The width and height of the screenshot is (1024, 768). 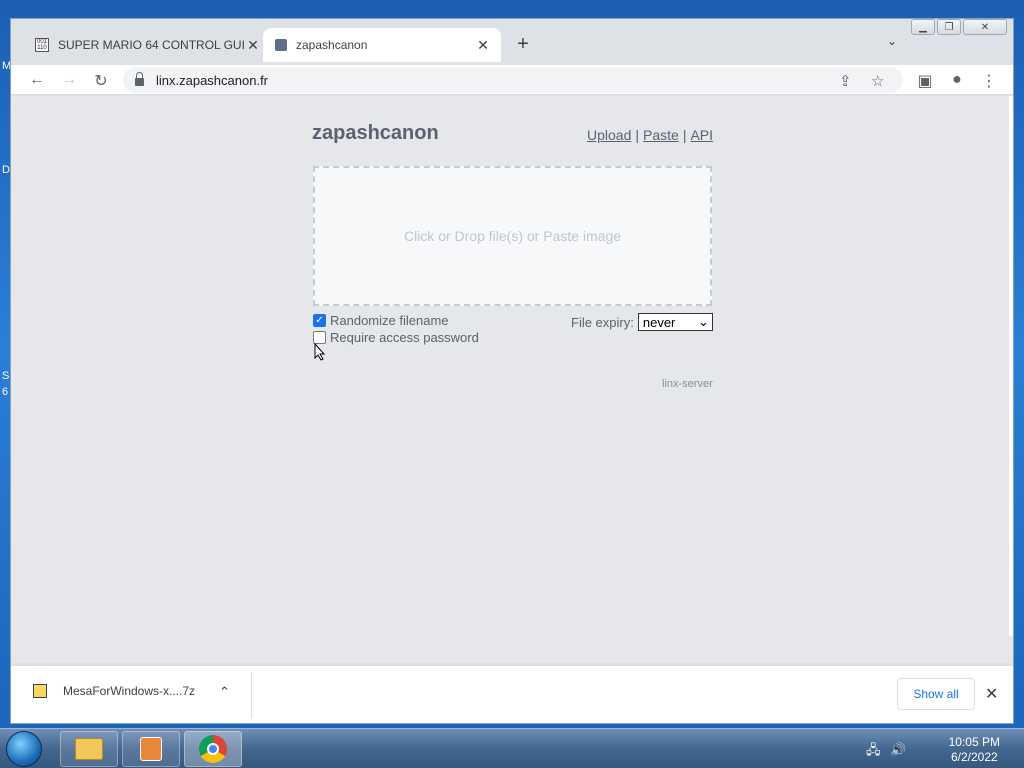 What do you see at coordinates (320, 352) in the screenshot?
I see `mouse-cursor-icon` at bounding box center [320, 352].